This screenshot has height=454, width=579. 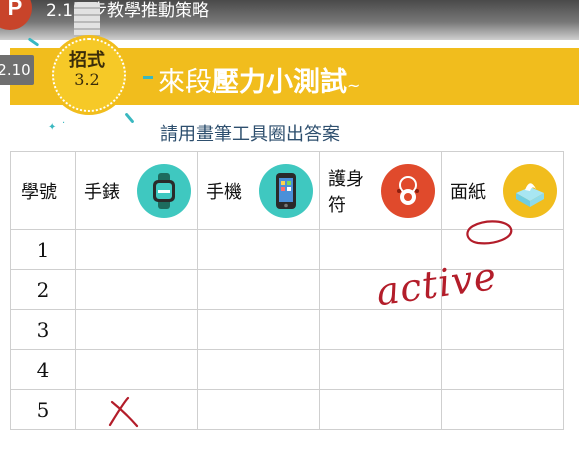 I want to click on header-label: 護身符, so click(x=346, y=192).